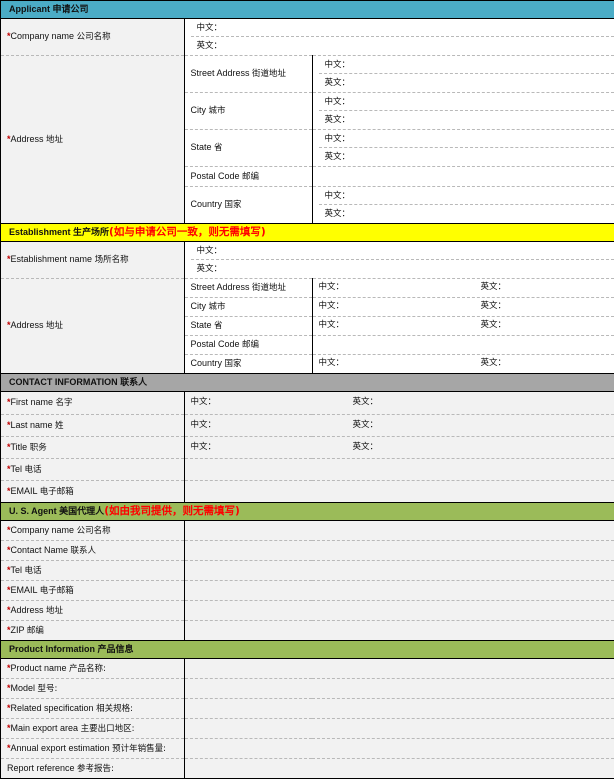  Describe the element at coordinates (399, 768) in the screenshot. I see `input-product-report-reference` at that location.